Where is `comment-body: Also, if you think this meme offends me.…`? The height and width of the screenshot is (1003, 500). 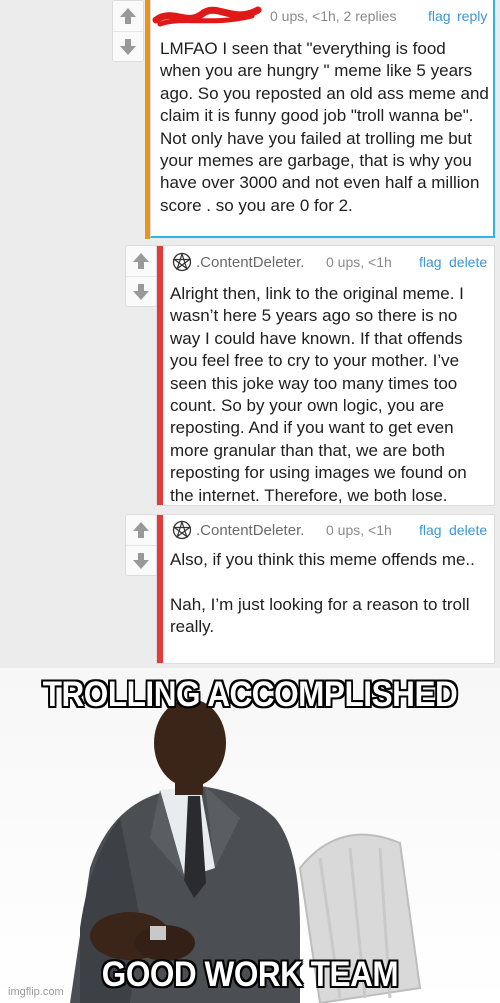 comment-body: Also, if you think this meme offends me.… is located at coordinates (327, 594).